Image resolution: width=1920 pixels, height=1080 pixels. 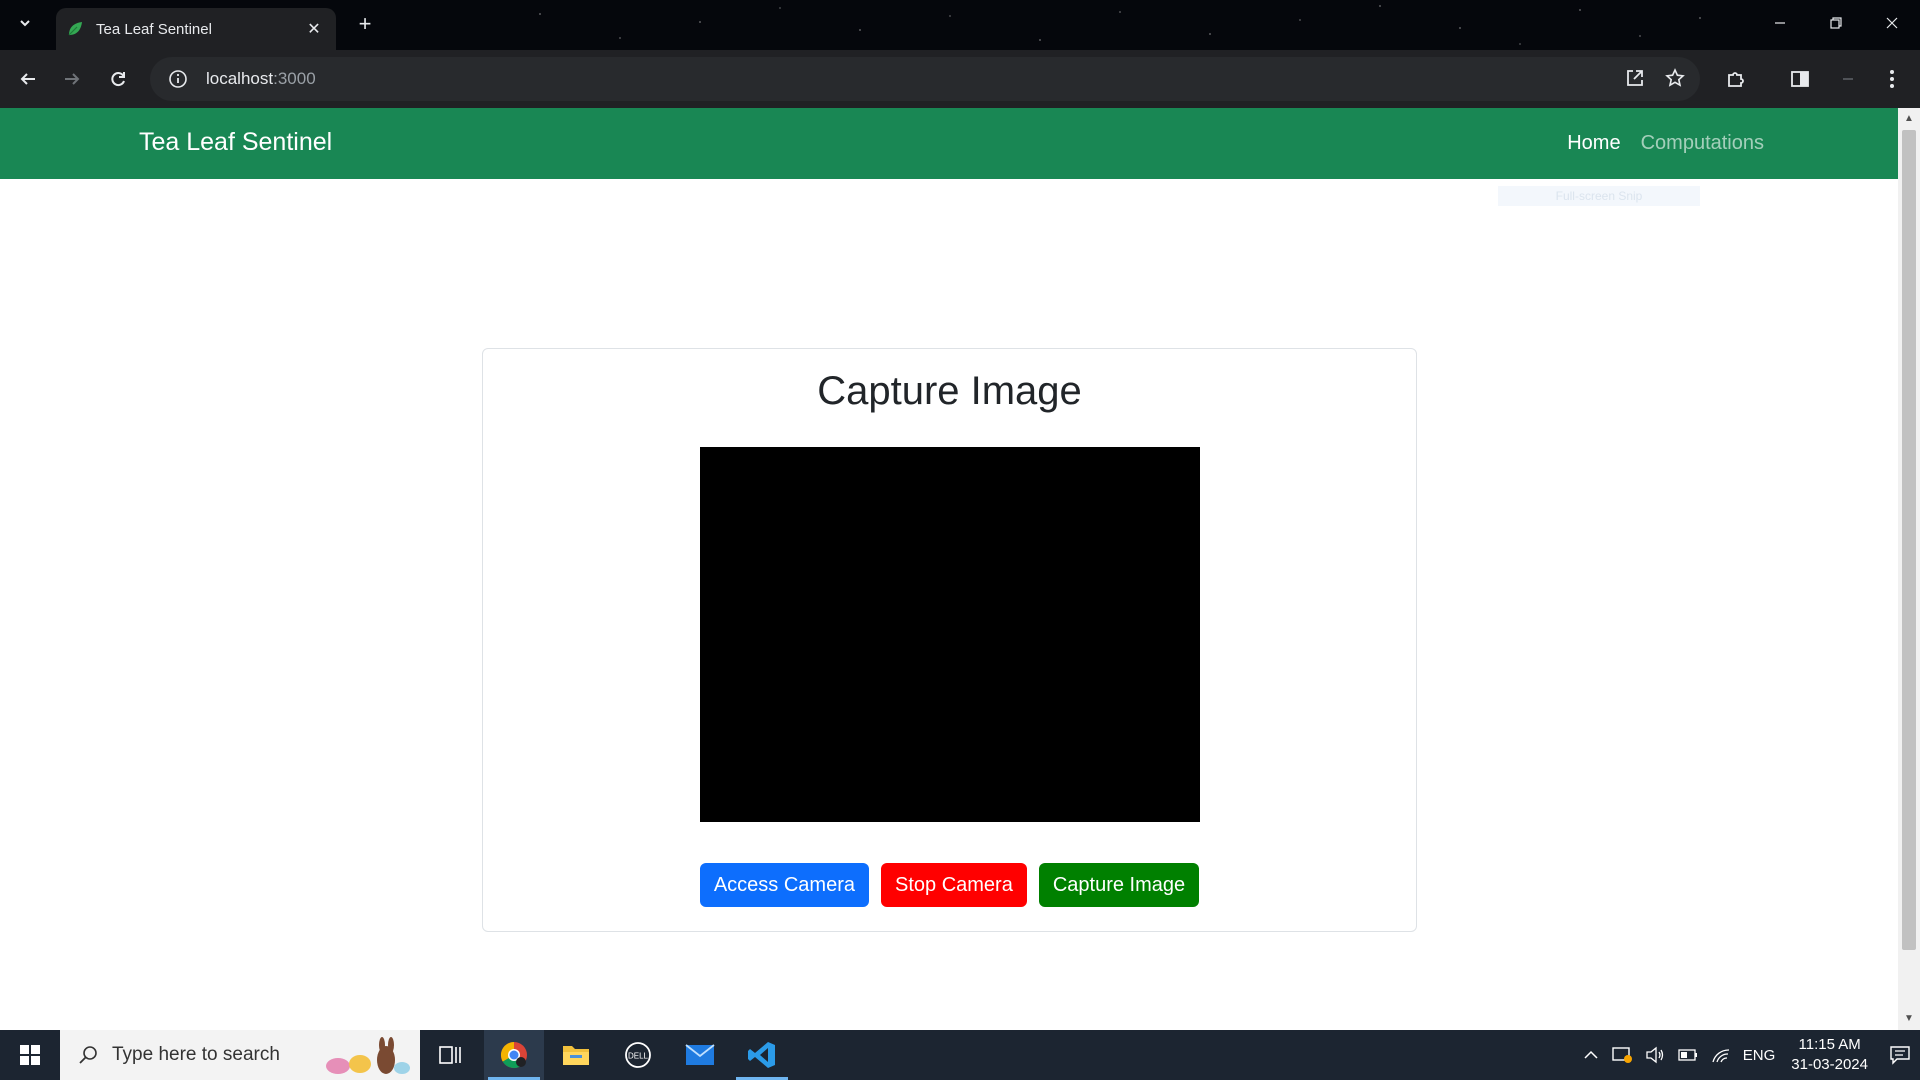 What do you see at coordinates (1909, 119) in the screenshot?
I see `scroll-up-arrow-icon: ▲` at bounding box center [1909, 119].